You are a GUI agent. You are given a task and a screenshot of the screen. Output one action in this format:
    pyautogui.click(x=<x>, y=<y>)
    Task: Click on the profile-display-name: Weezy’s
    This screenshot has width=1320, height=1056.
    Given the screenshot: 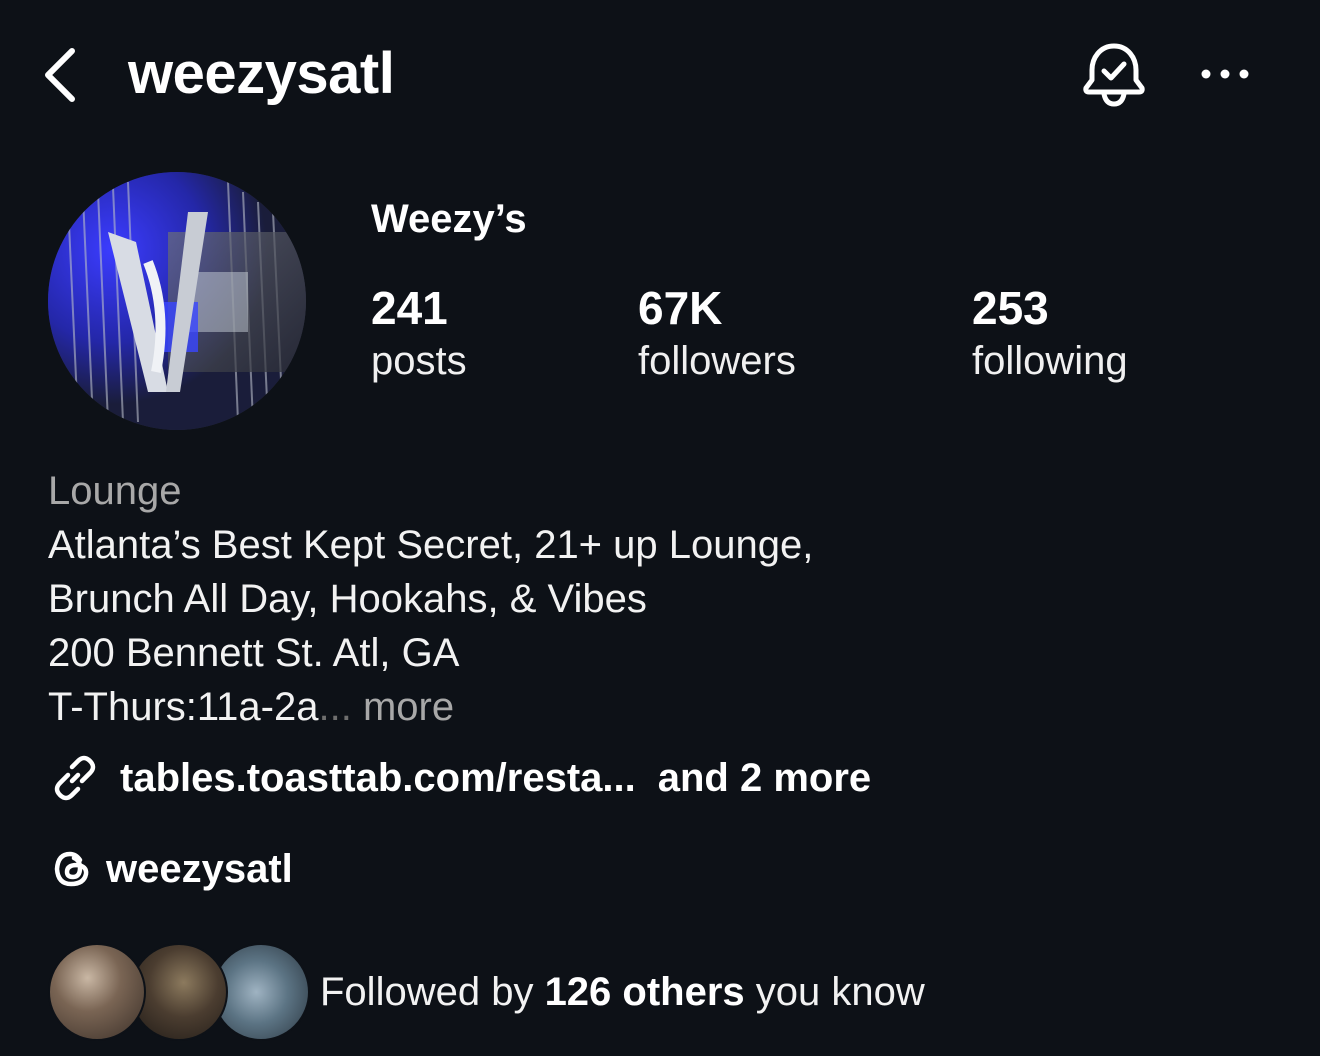 What is the action you would take?
    pyautogui.click(x=449, y=219)
    